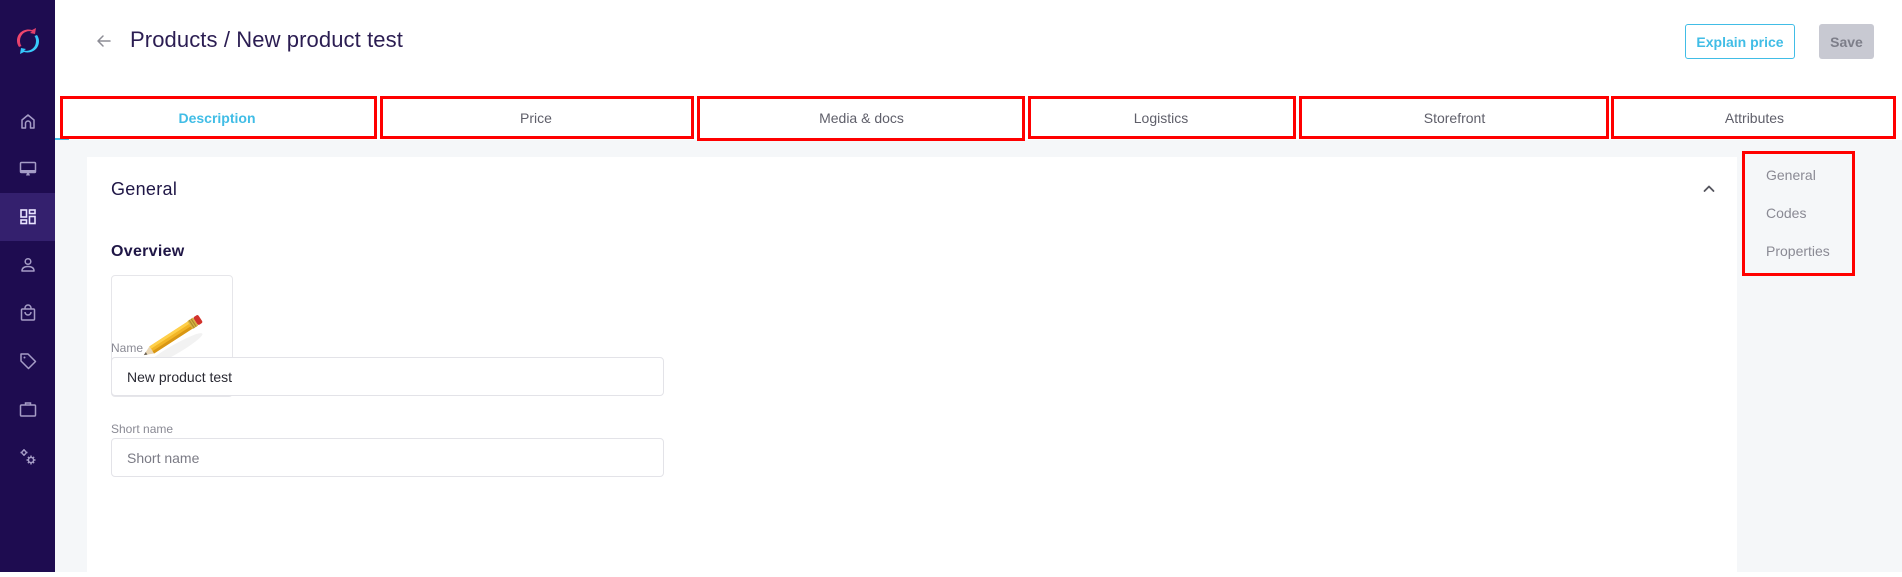  What do you see at coordinates (1161, 118) in the screenshot?
I see `tab-logistics: Logistics` at bounding box center [1161, 118].